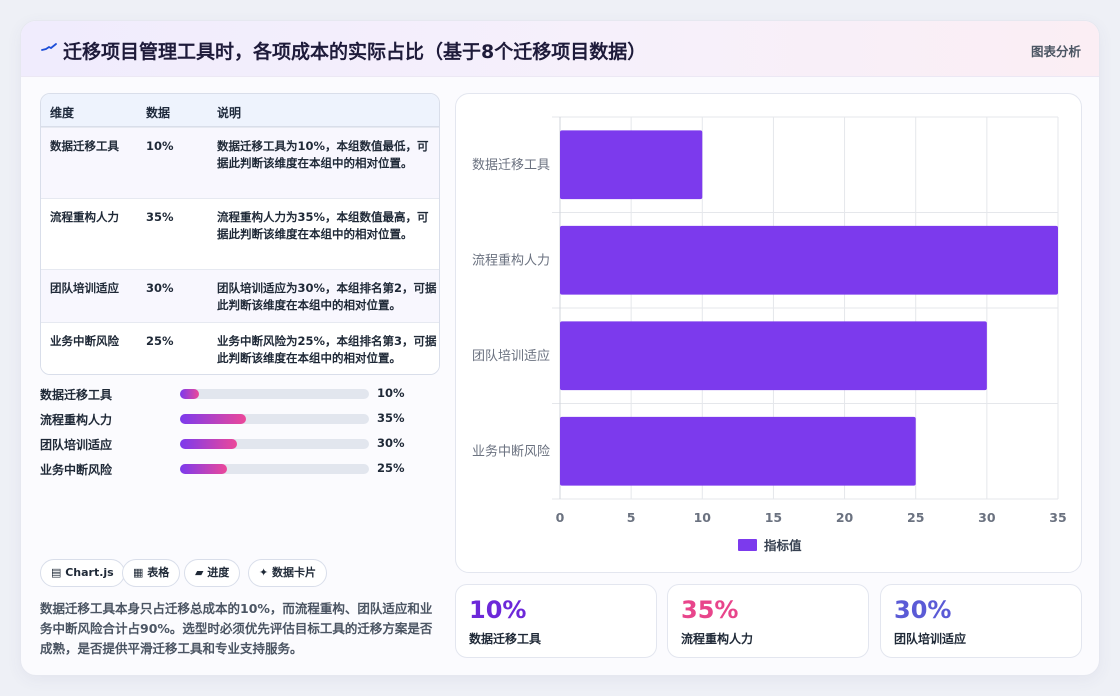 The image size is (1120, 696). I want to click on chip-chartjs: ▤ Chart.js, so click(82, 573).